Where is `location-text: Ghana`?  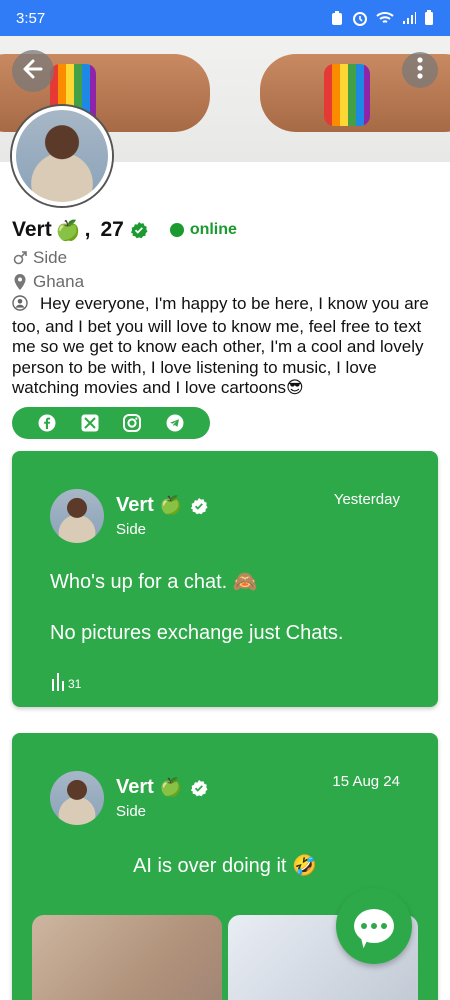 location-text: Ghana is located at coordinates (59, 281).